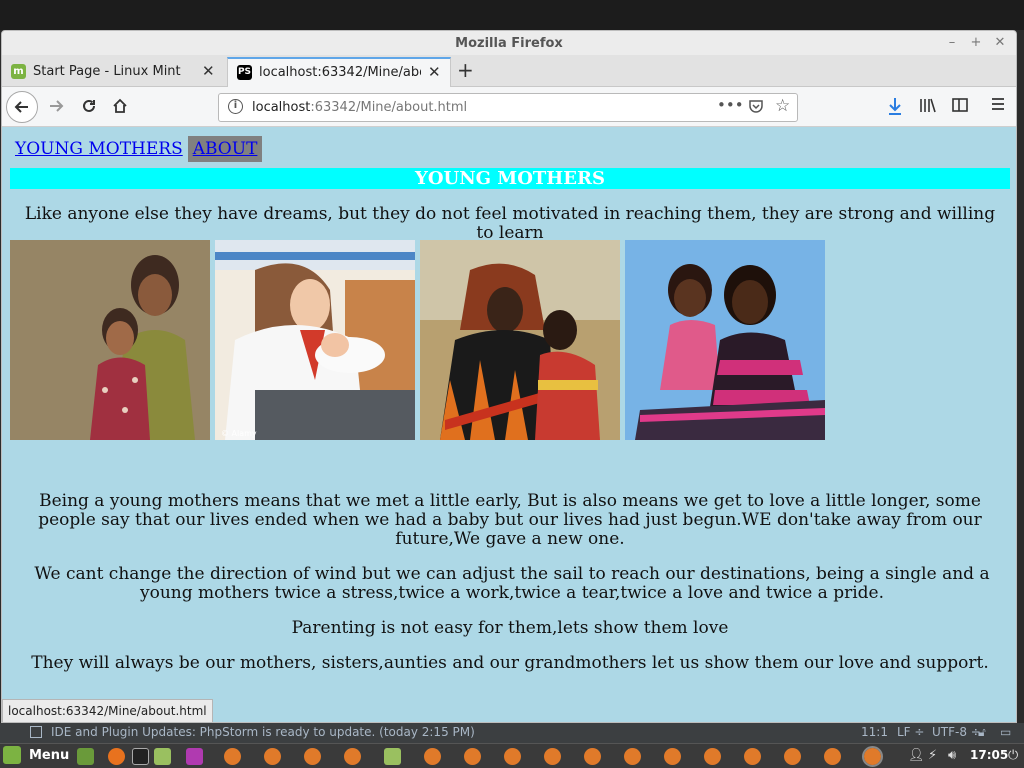  I want to click on downloads-icon, so click(895, 108).